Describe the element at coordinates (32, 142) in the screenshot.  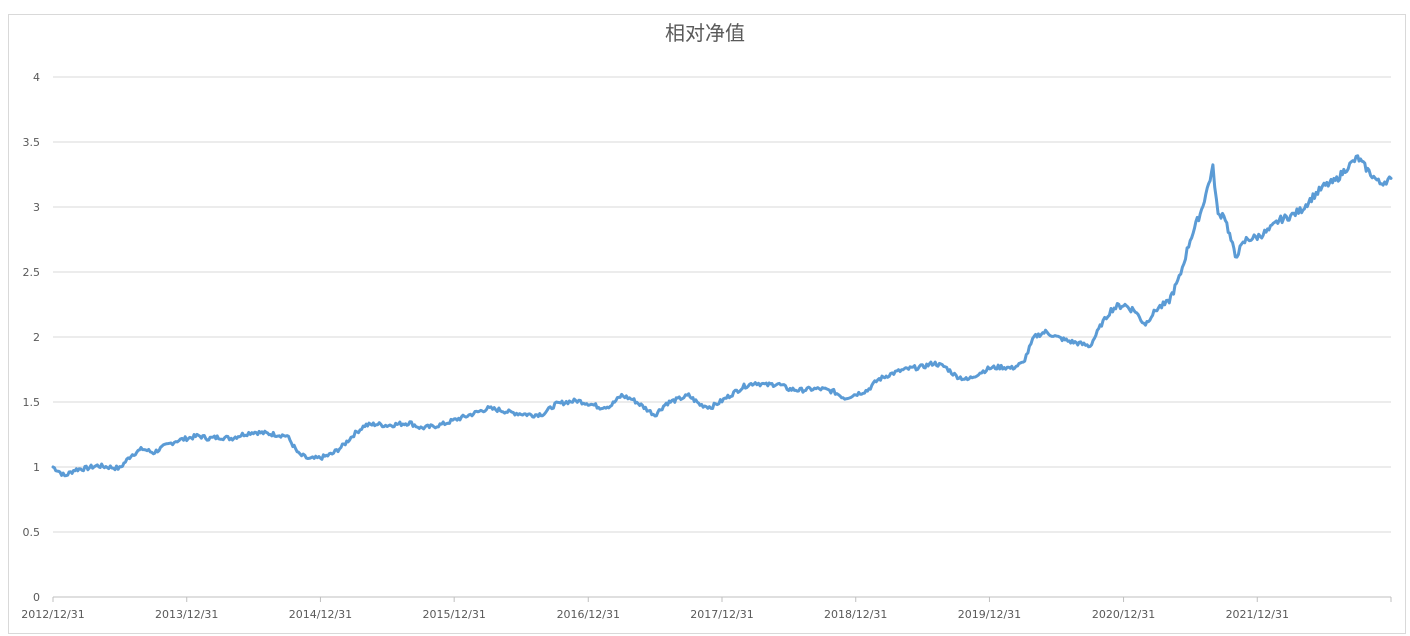
I see `y-tick-label: 3.5` at that location.